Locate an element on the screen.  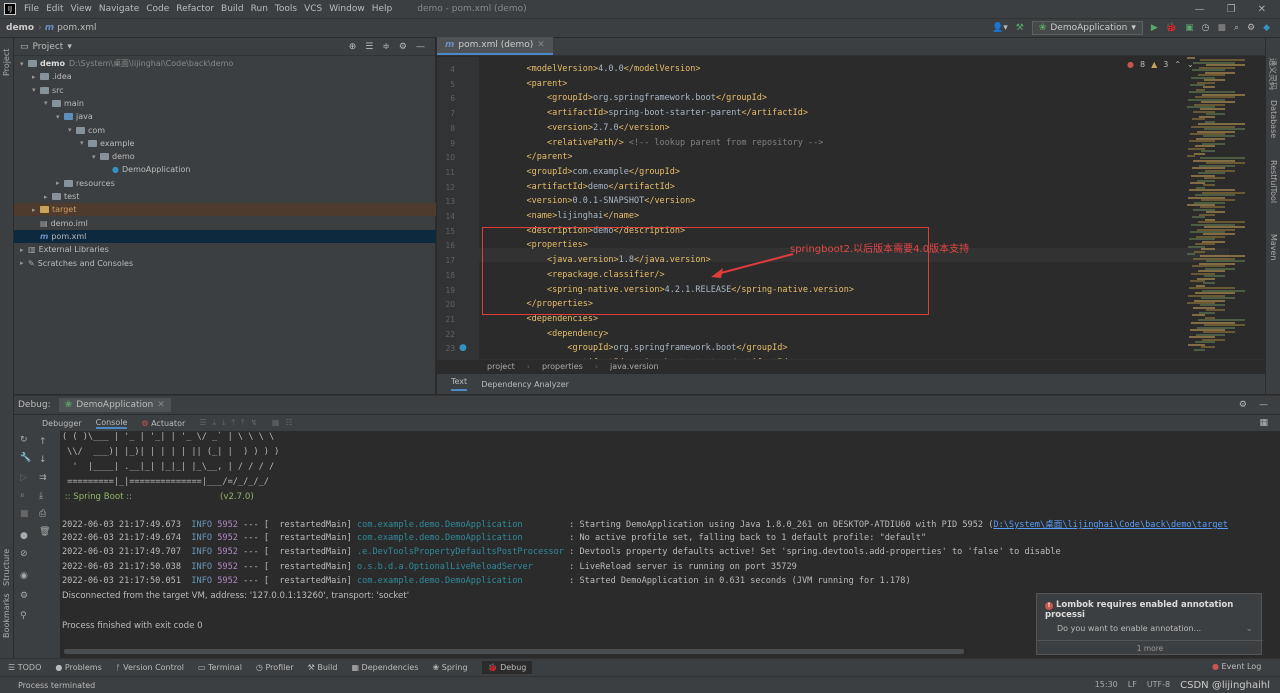
structure-tool-tab: Structure is located at coordinates (6, 567).